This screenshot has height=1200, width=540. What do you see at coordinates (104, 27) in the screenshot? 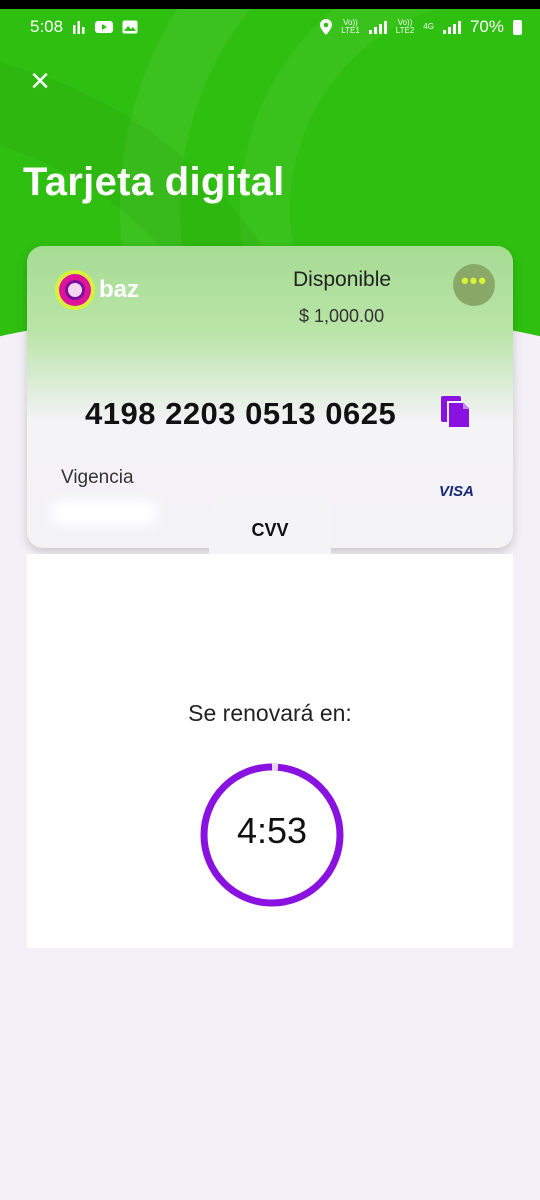
I see `youtube-icon` at bounding box center [104, 27].